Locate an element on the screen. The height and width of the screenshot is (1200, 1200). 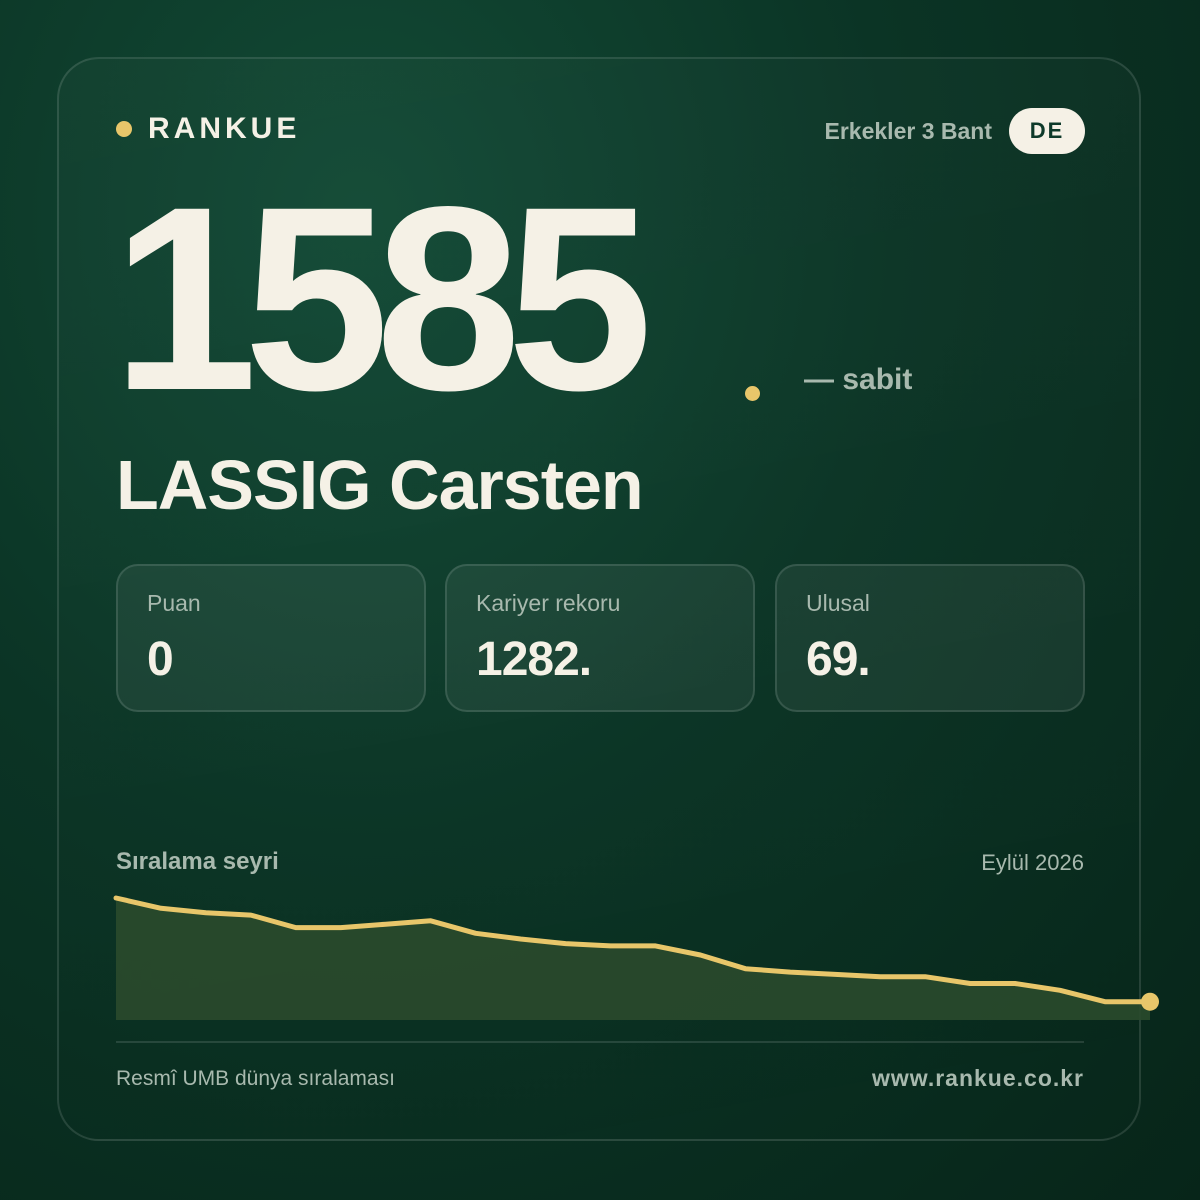
chart-end-point is located at coordinates (1150, 1001).